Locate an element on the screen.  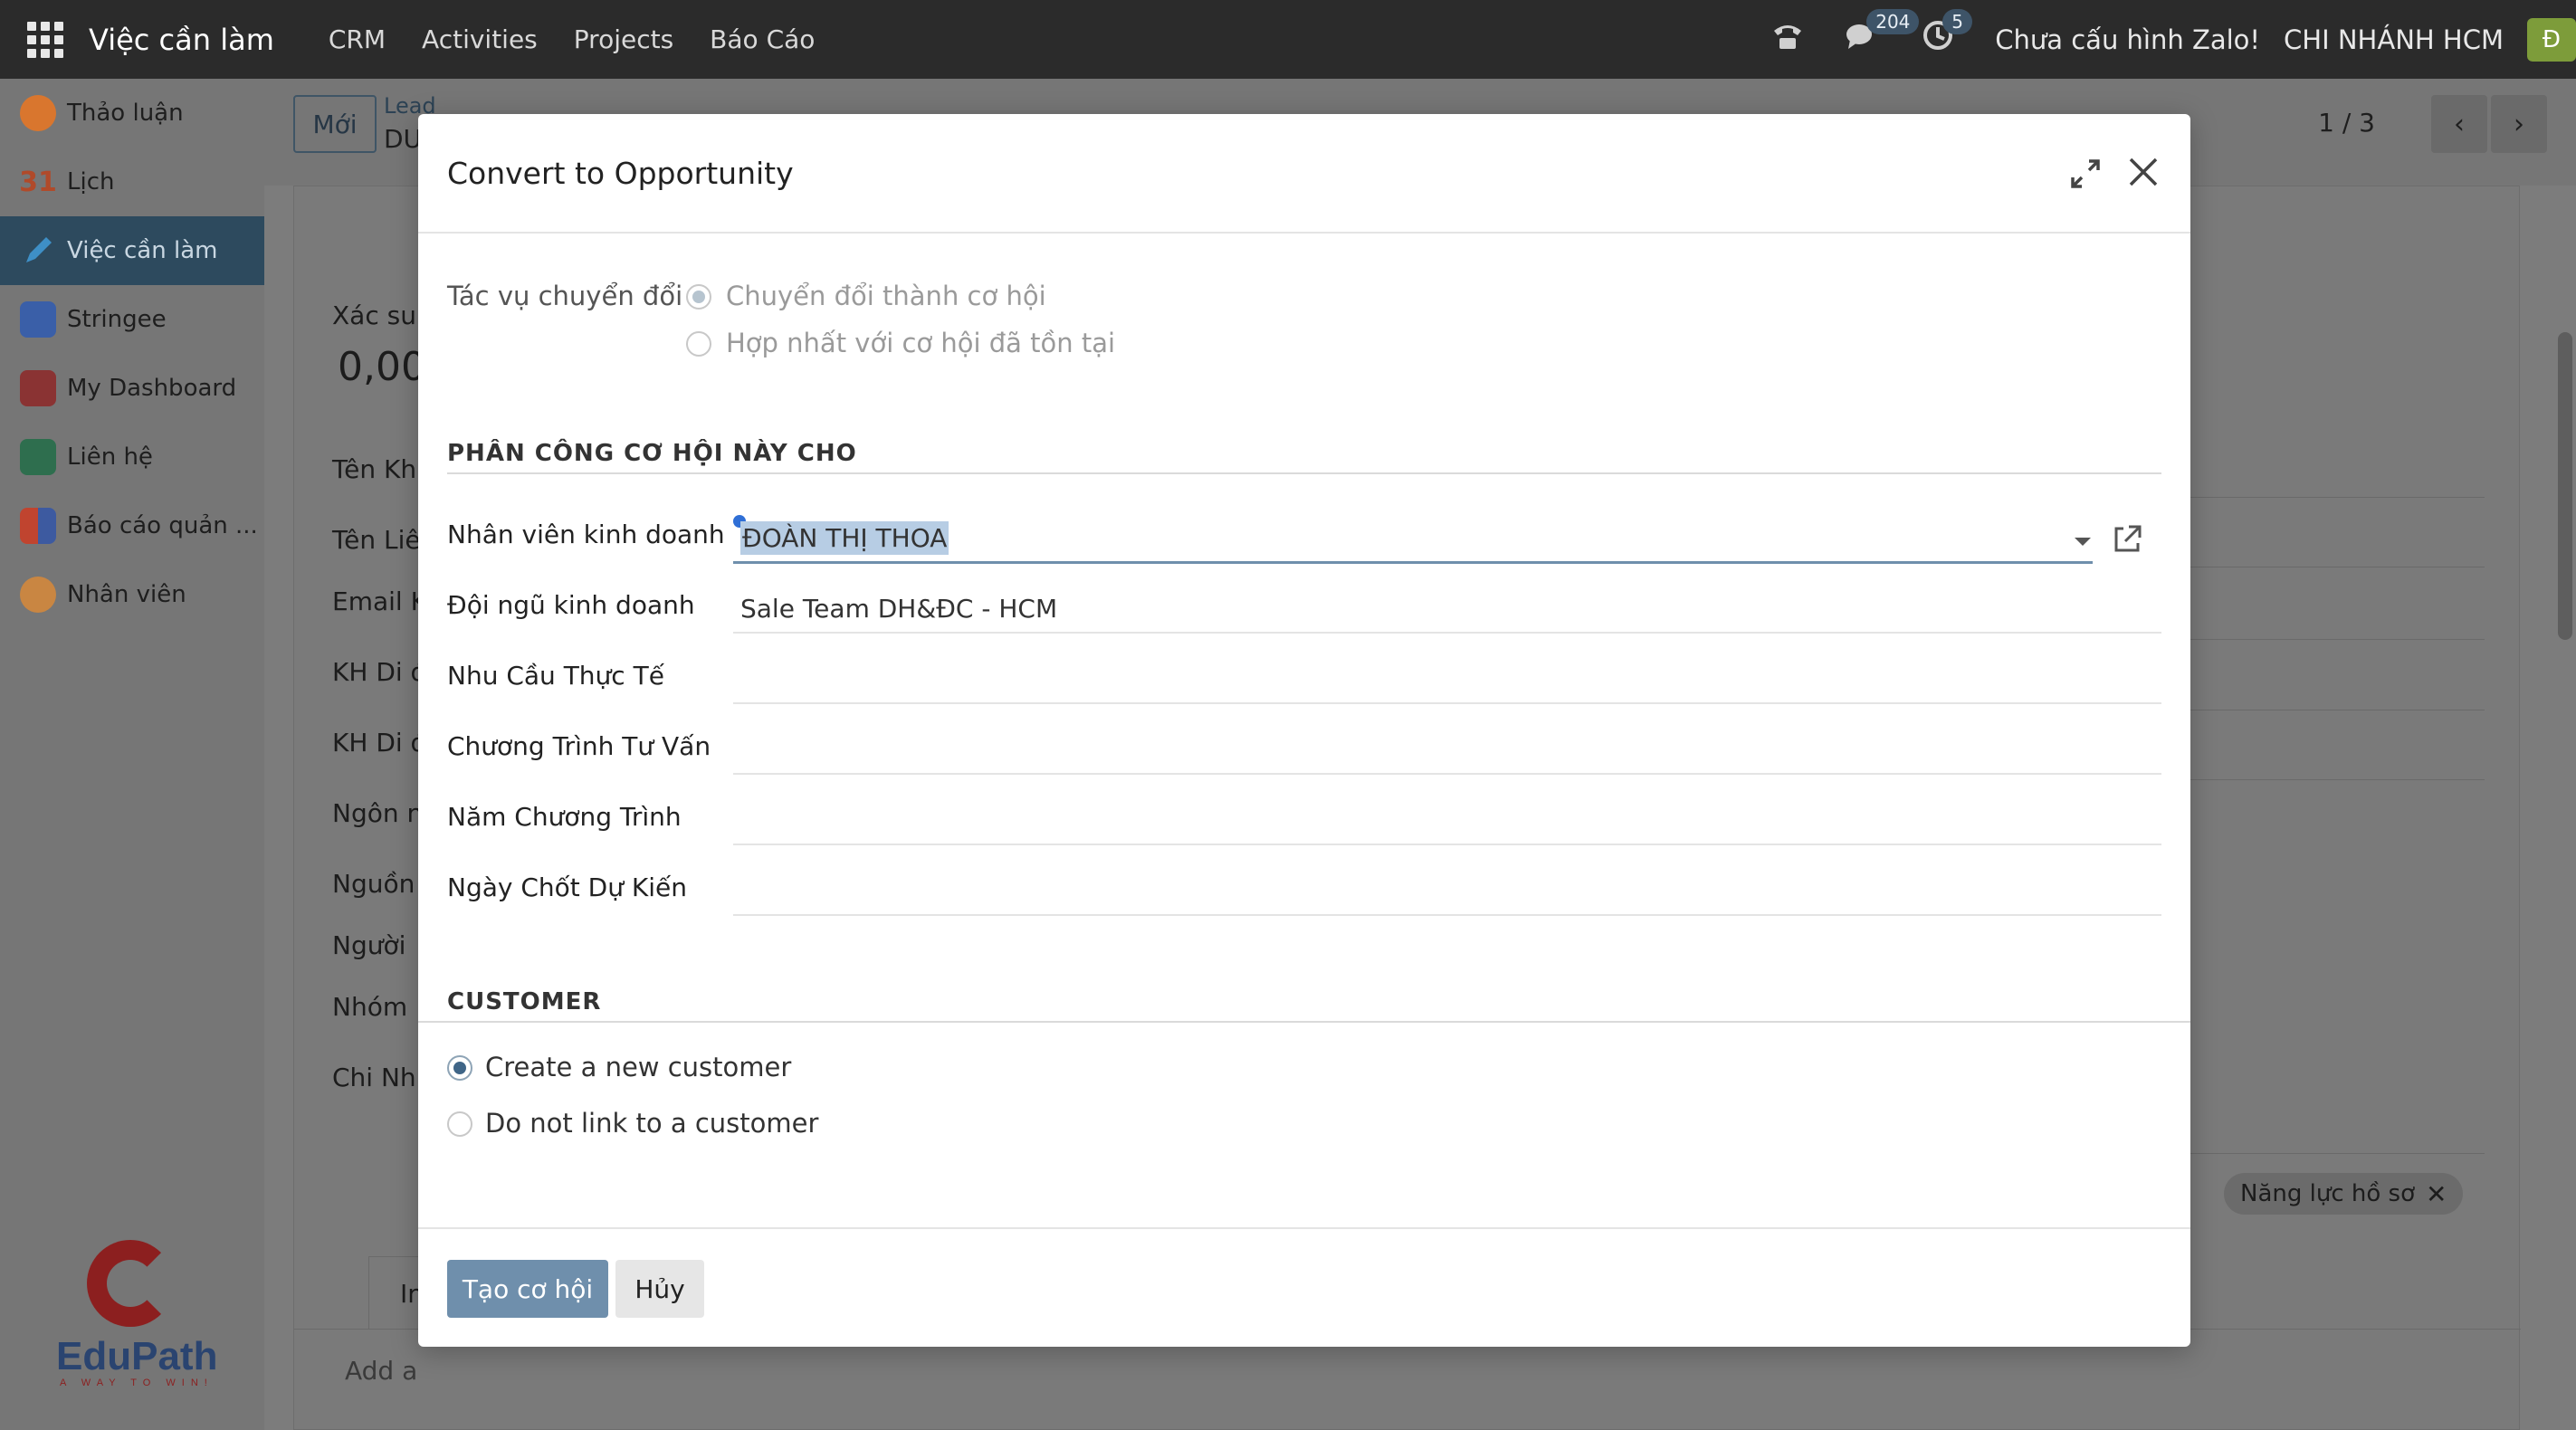
external-link-icon is located at coordinates (2127, 539).